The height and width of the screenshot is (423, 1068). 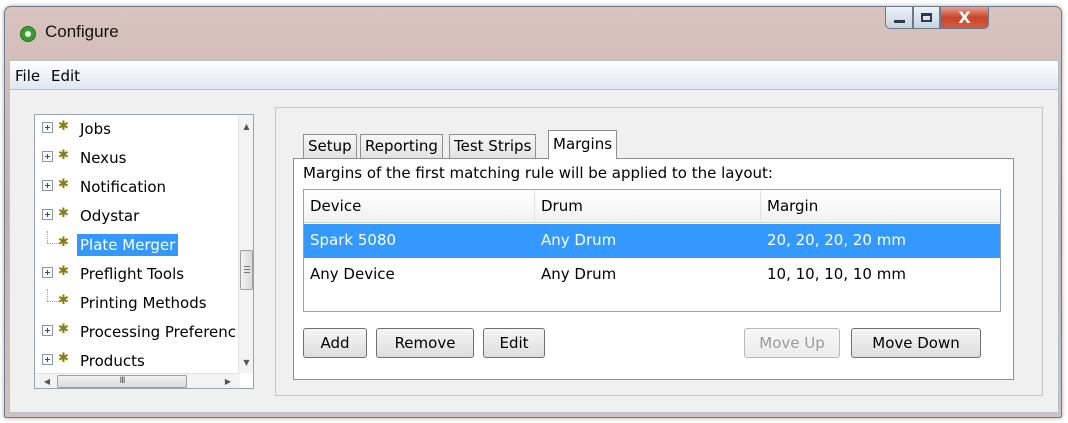 I want to click on scroll-thumb, so click(x=246, y=270).